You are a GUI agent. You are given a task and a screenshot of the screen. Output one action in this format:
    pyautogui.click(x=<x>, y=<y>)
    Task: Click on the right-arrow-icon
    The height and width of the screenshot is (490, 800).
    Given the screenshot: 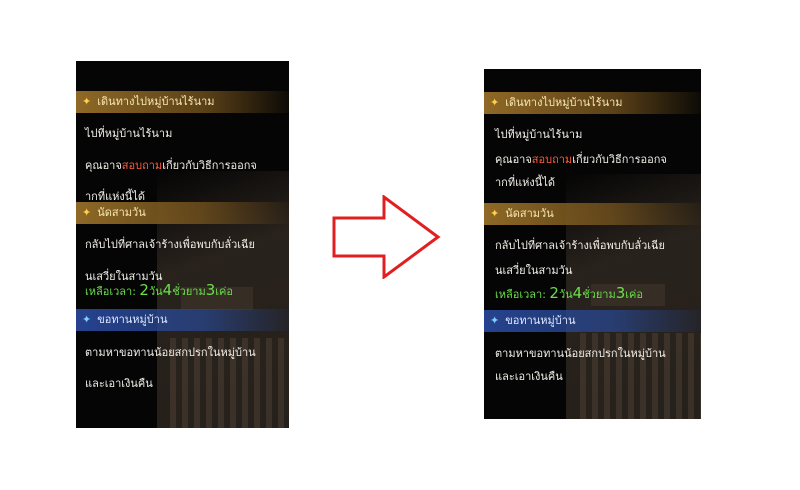 What is the action you would take?
    pyautogui.click(x=386, y=237)
    